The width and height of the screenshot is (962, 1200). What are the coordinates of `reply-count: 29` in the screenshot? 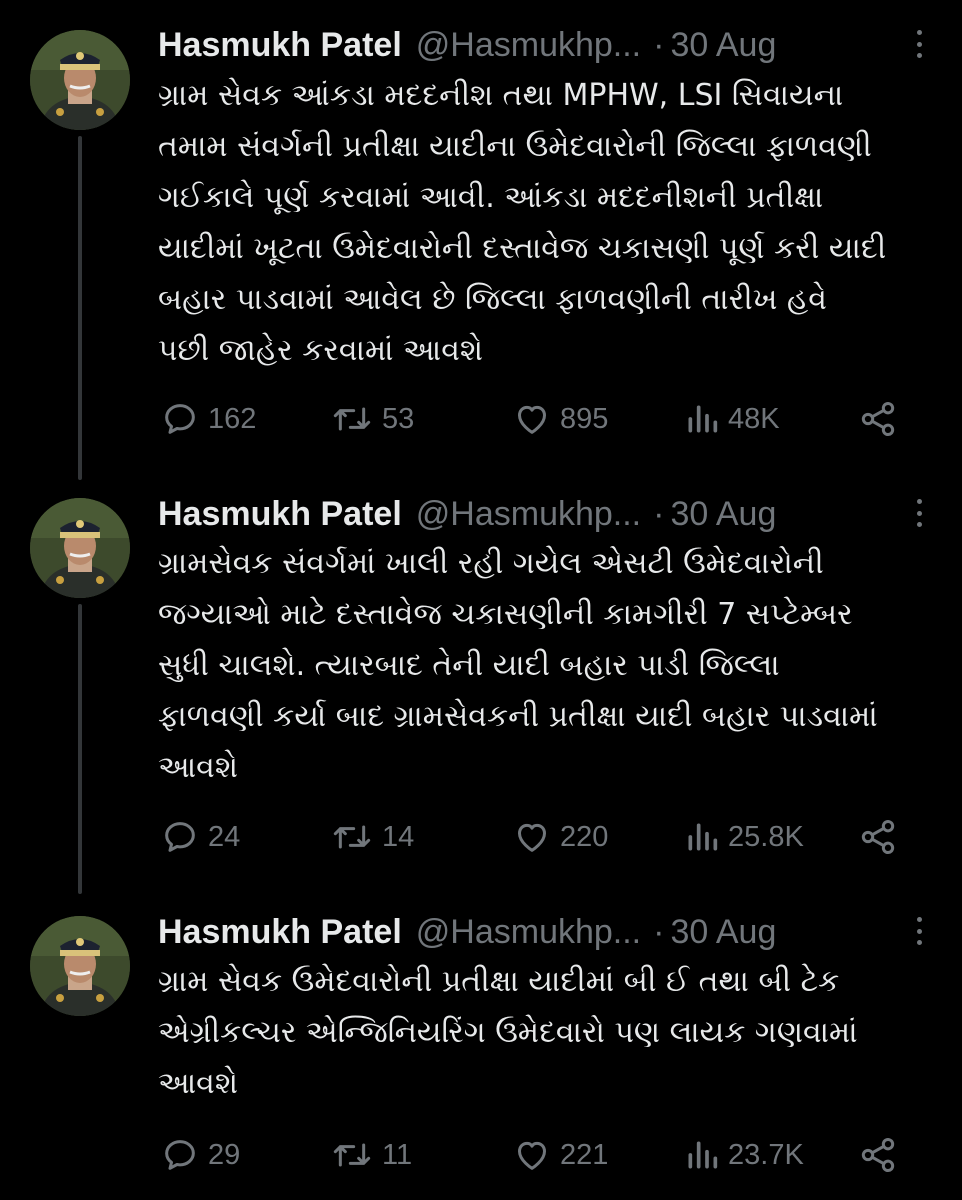 It's located at (224, 1154).